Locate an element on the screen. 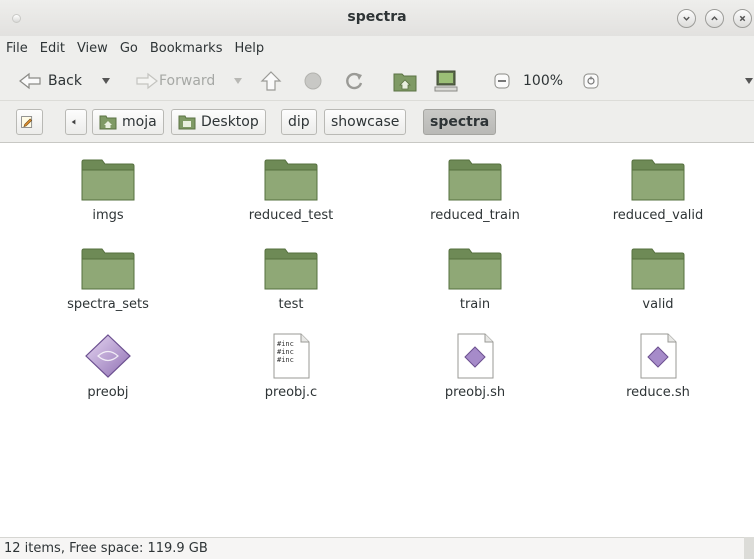  c-source-icon: #inc #inc #inc is located at coordinates (291, 356).